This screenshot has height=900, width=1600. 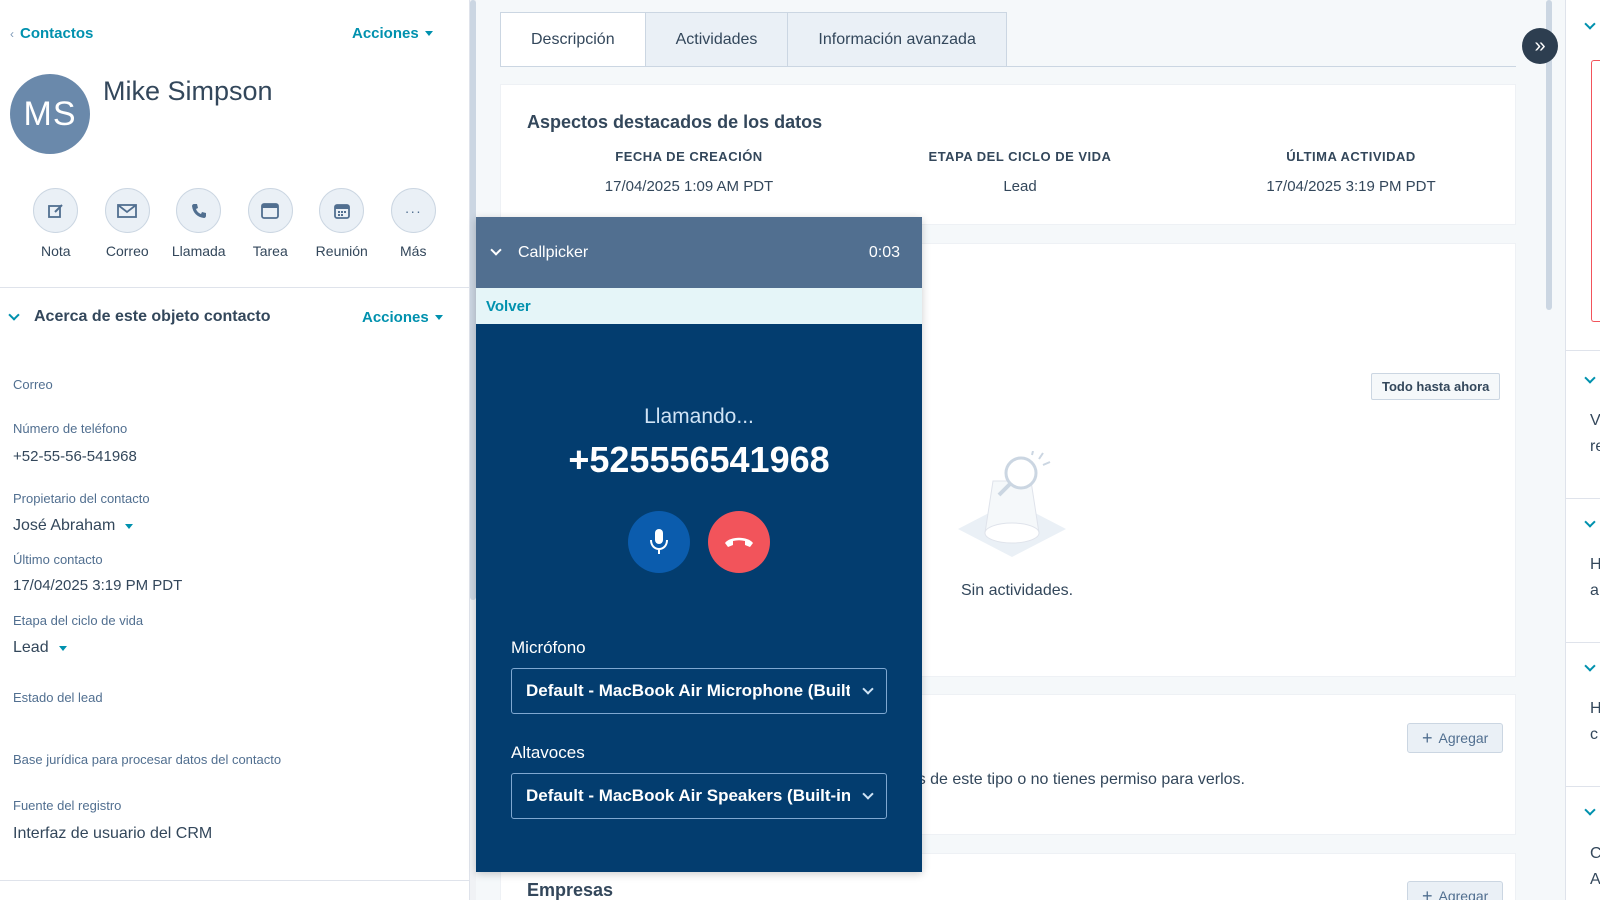 I want to click on lead-status-label: Estado del lead, so click(x=58, y=697).